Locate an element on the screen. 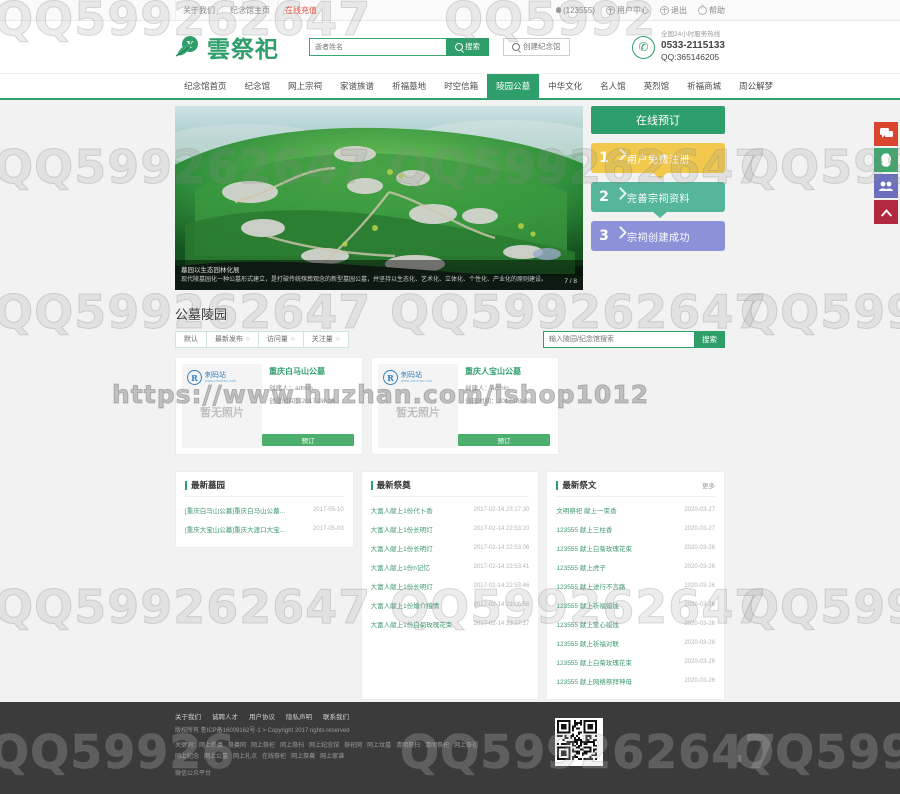 This screenshot has width=900, height=794. phone-number: 0533-2115133 is located at coordinates (693, 45).